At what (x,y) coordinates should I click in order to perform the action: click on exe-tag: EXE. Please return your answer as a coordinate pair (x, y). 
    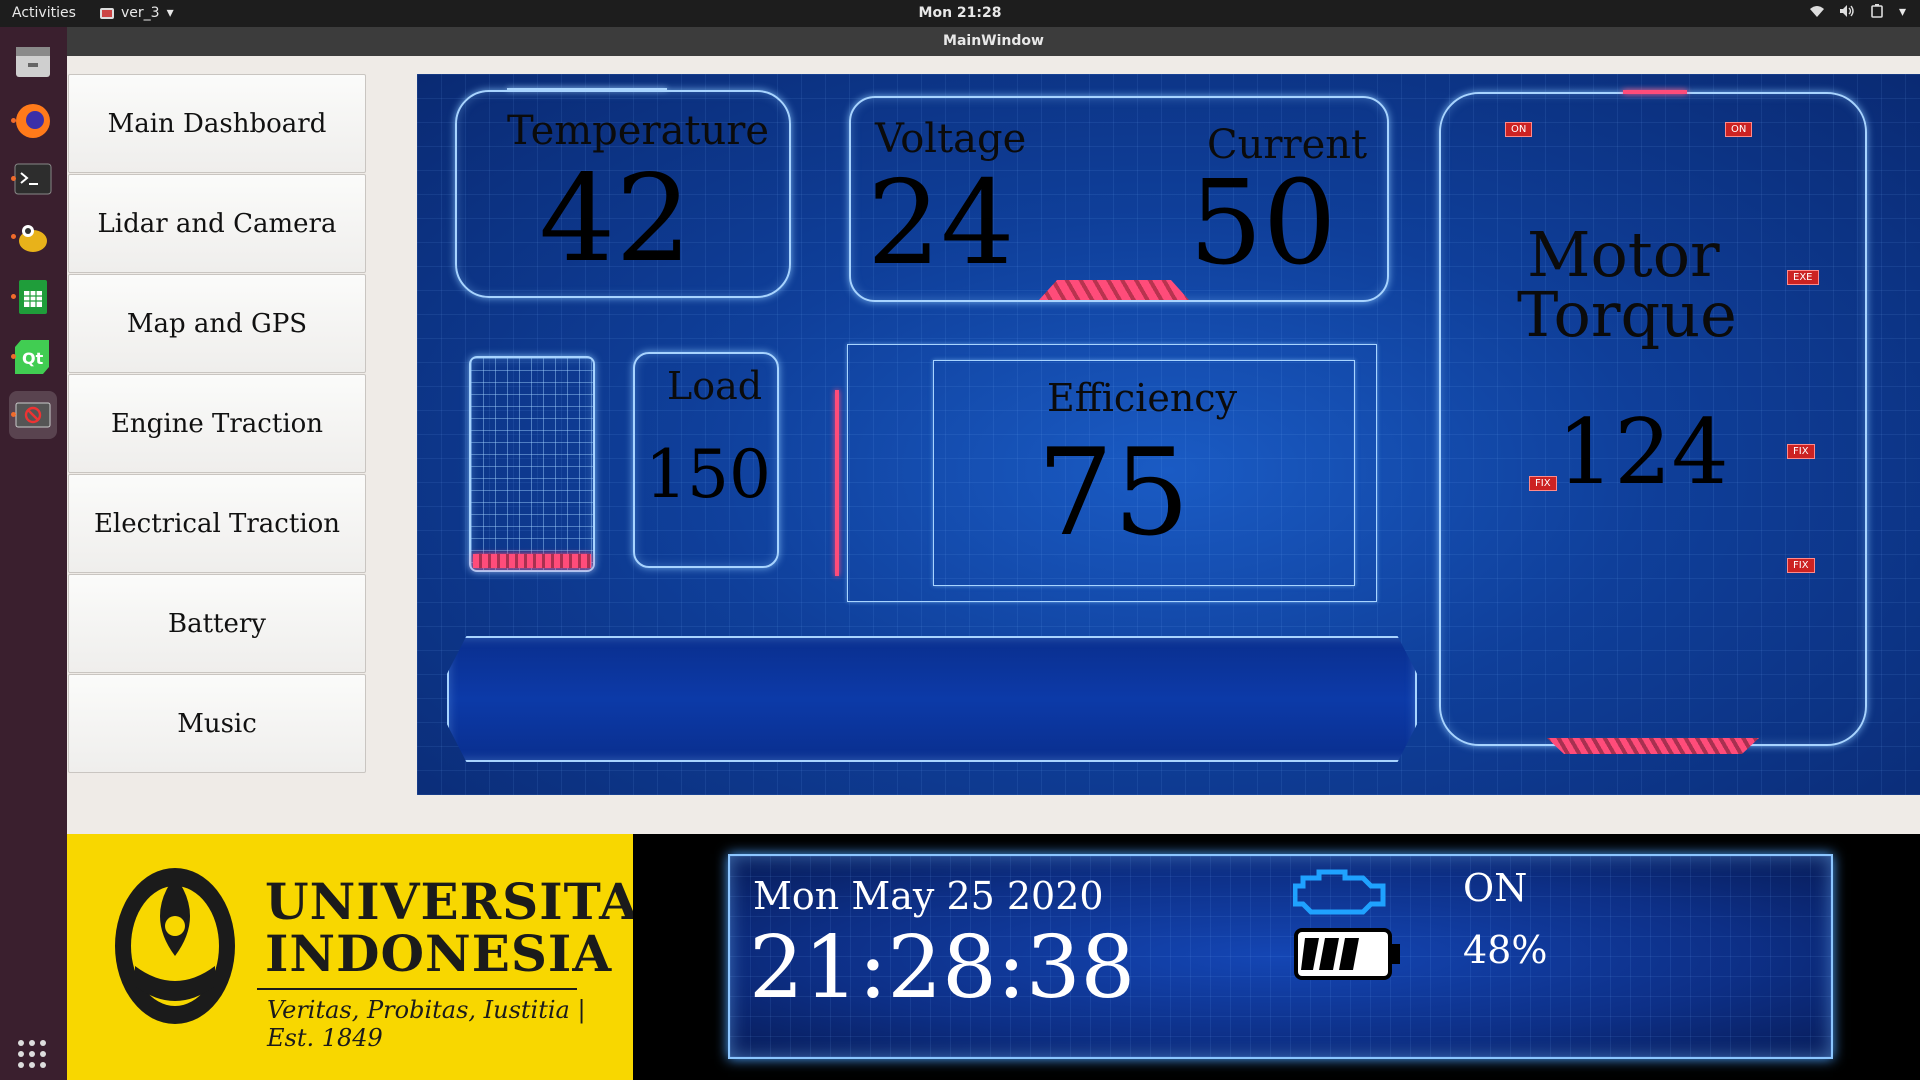
    Looking at the image, I should click on (1803, 277).